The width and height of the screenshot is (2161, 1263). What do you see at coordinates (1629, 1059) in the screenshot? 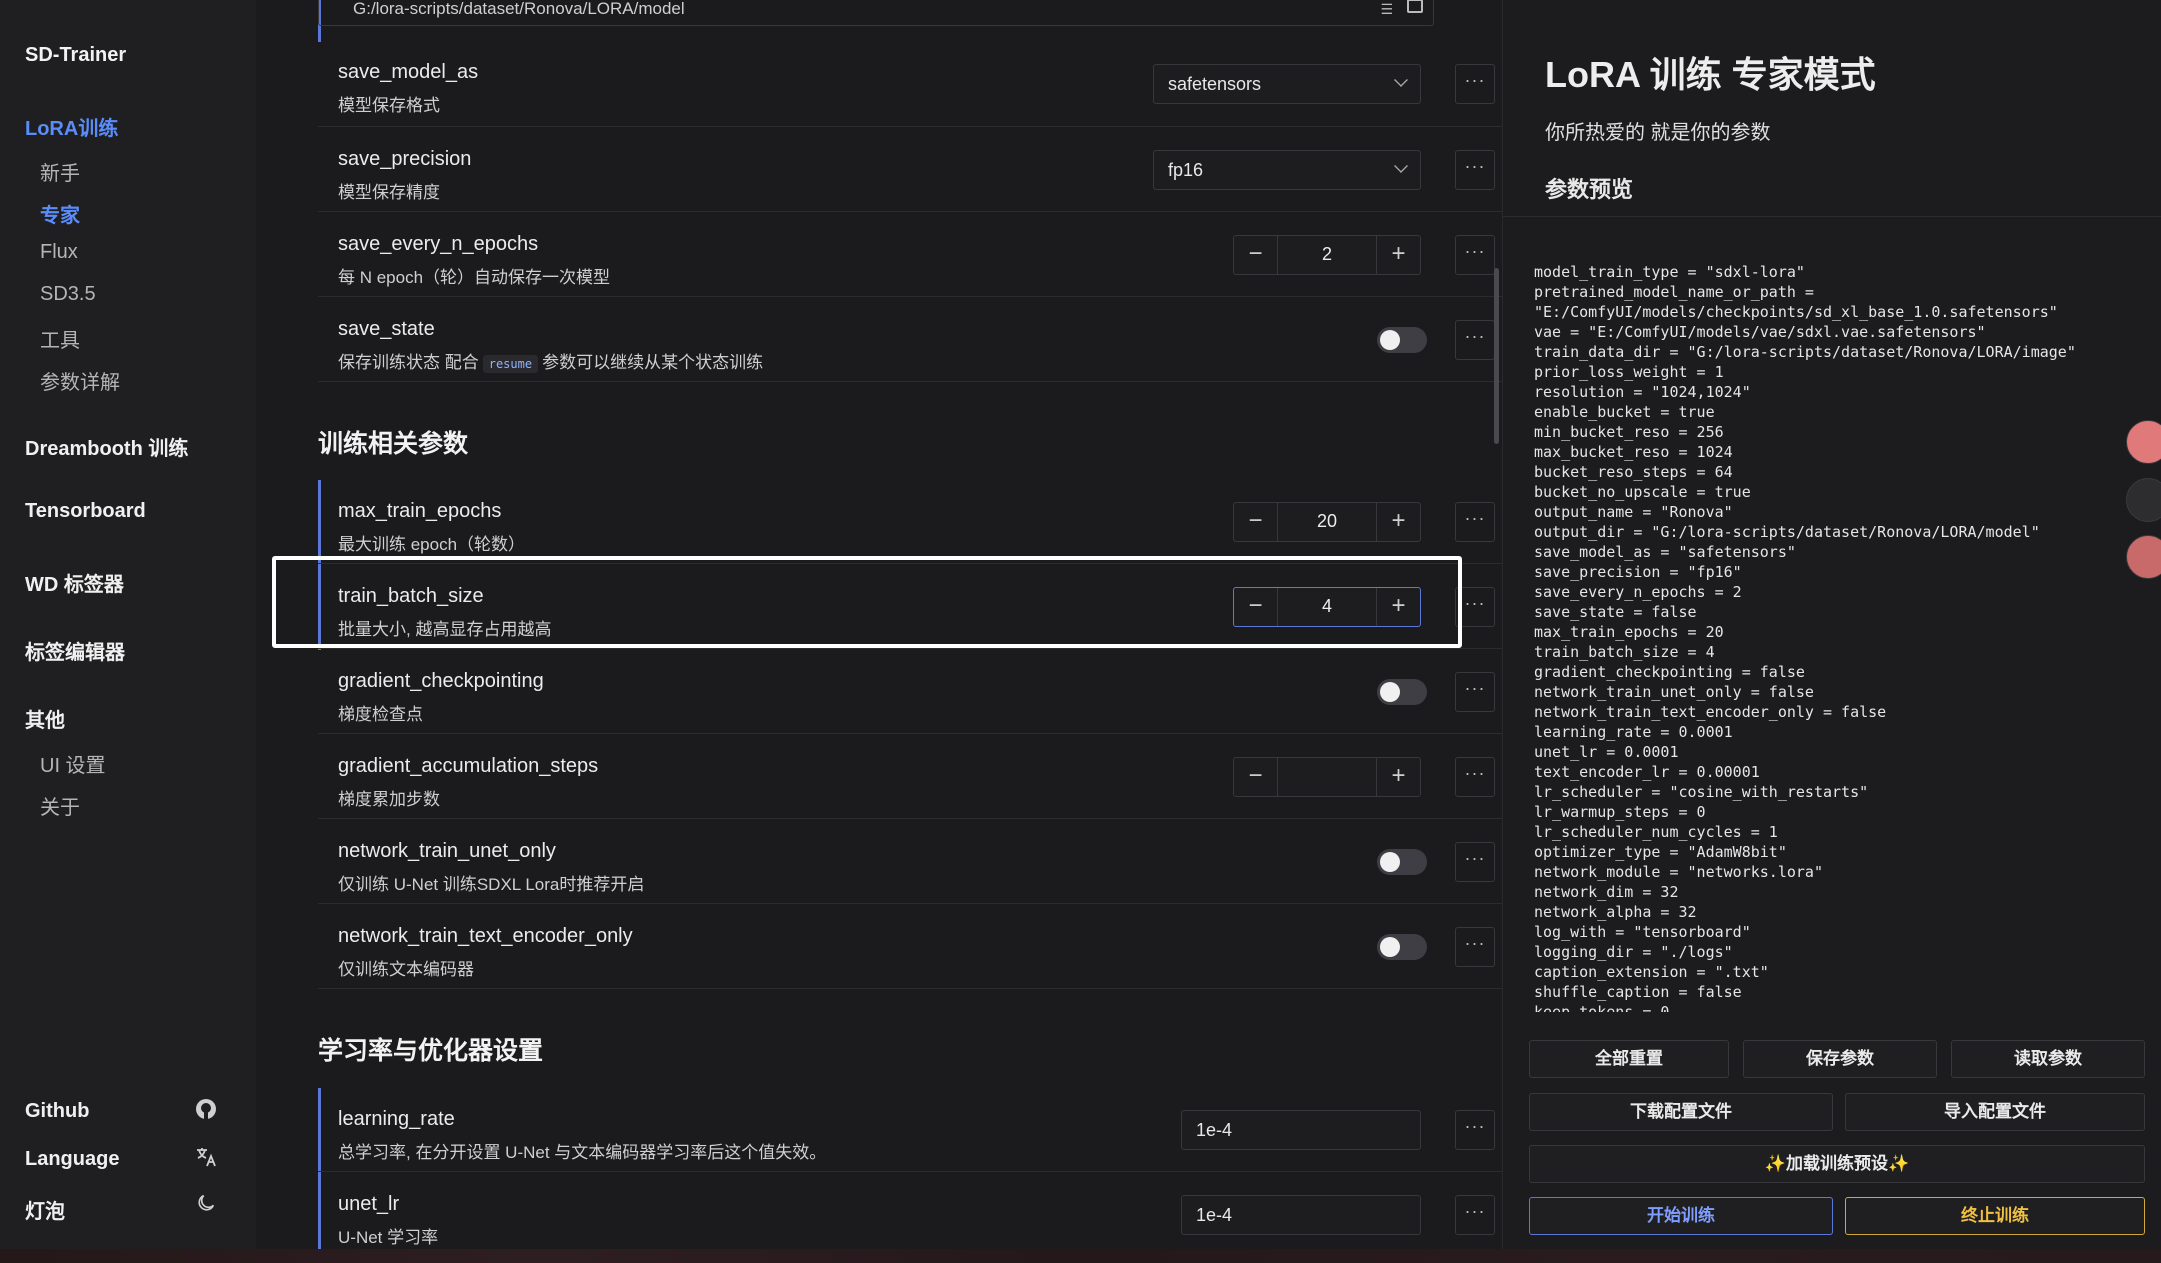
I see `reset-all-button: 全部重置` at bounding box center [1629, 1059].